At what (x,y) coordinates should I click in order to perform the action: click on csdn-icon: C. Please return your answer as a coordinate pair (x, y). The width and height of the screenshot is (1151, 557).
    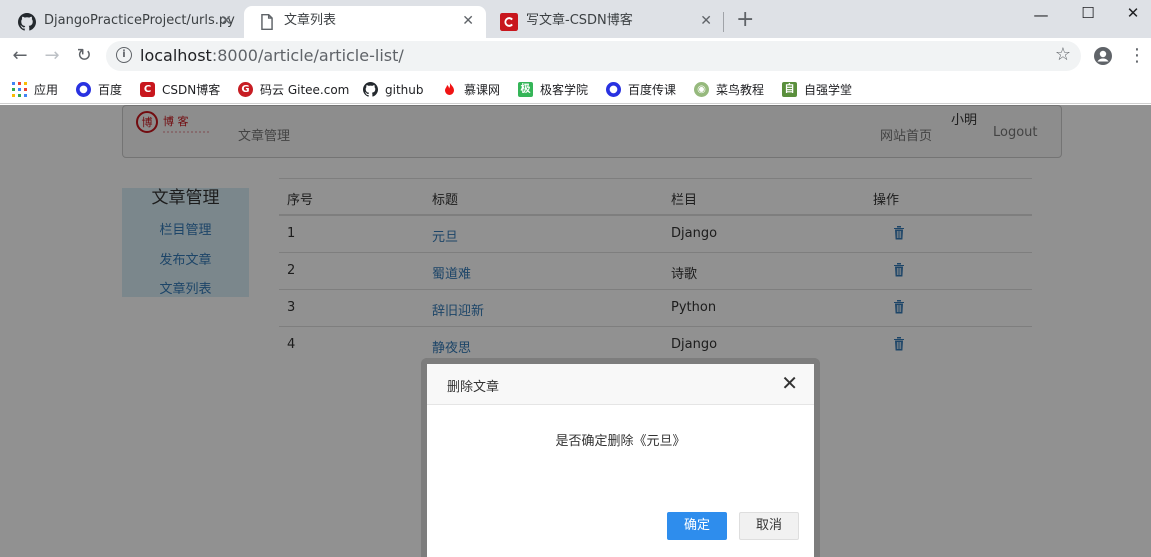
    Looking at the image, I should click on (147, 89).